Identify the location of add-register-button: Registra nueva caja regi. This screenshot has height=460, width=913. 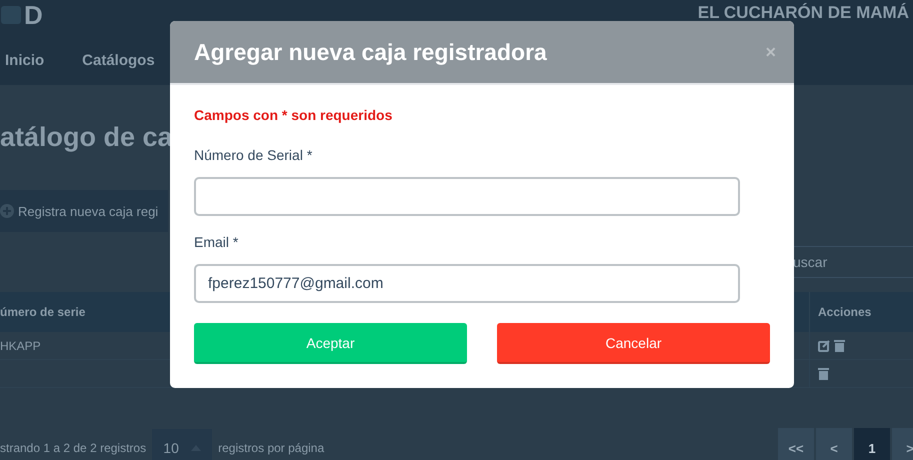
(84, 211).